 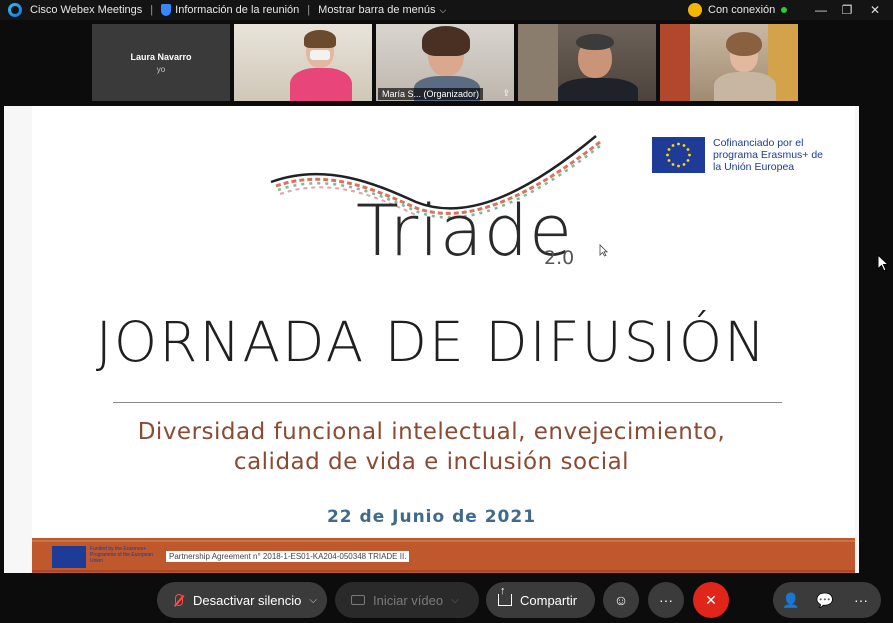 What do you see at coordinates (465, 231) in the screenshot?
I see `triade-logo-word: Triade` at bounding box center [465, 231].